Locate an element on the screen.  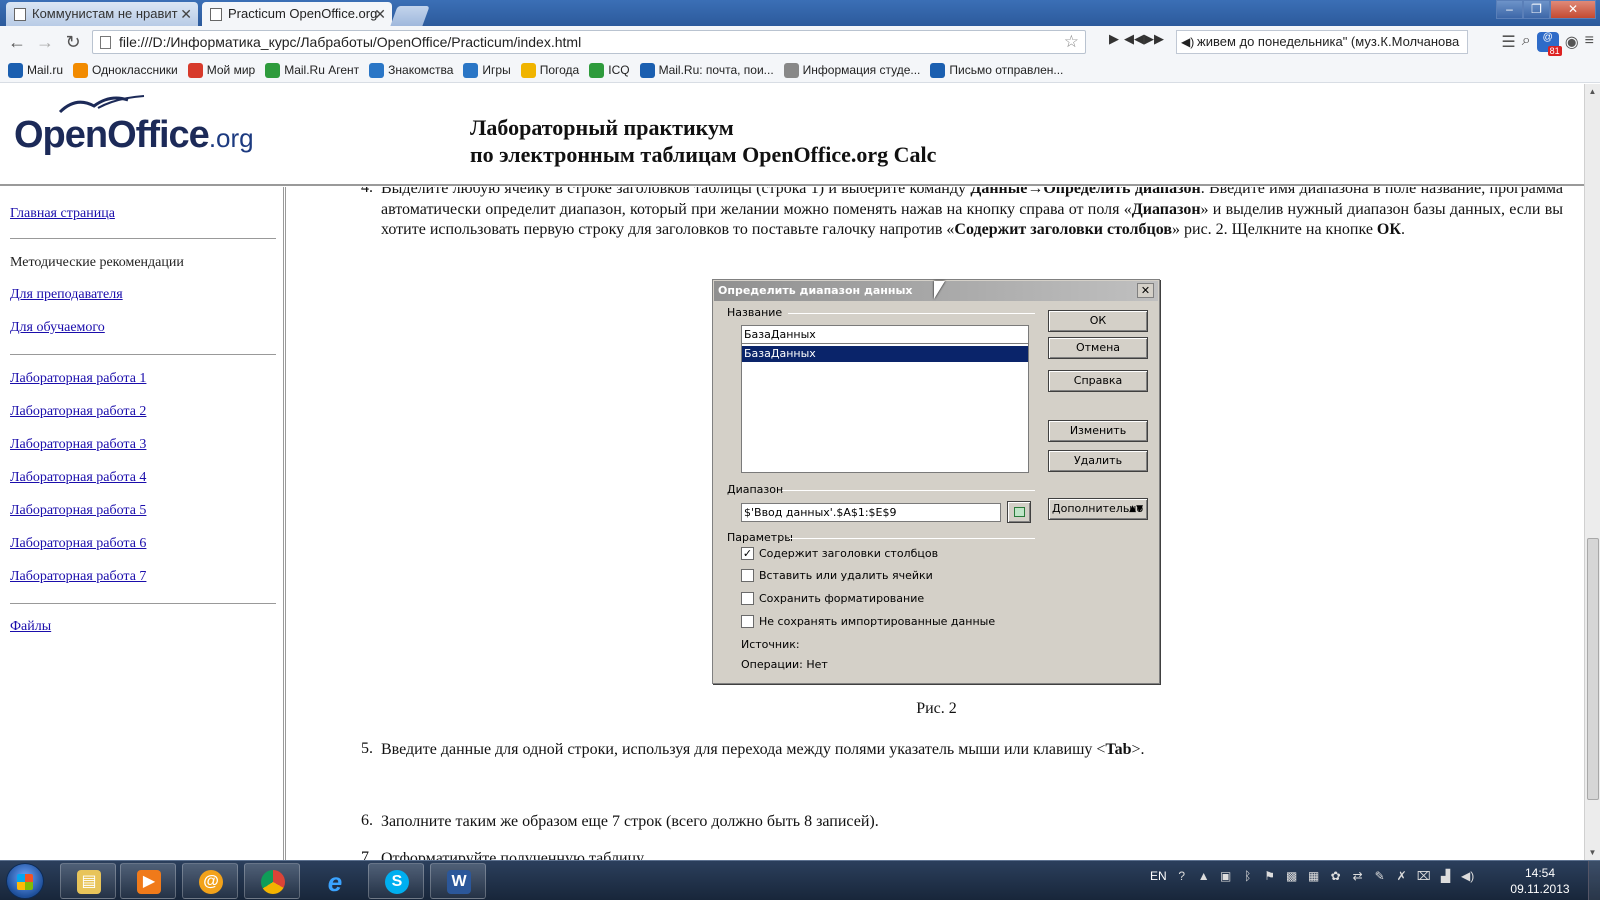
tray-app-icon: ⇄ is located at coordinates (1358, 876).